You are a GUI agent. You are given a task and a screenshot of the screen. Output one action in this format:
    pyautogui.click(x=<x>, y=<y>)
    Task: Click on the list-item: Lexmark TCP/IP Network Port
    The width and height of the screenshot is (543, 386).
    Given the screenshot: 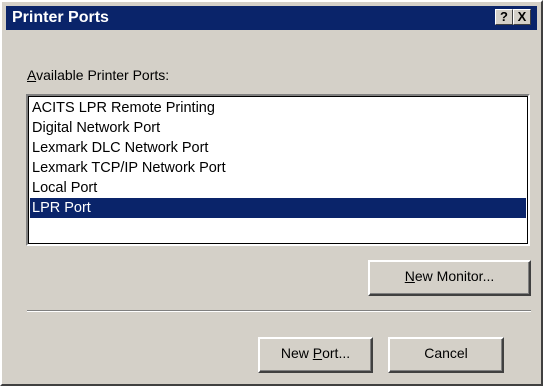 What is the action you would take?
    pyautogui.click(x=278, y=168)
    